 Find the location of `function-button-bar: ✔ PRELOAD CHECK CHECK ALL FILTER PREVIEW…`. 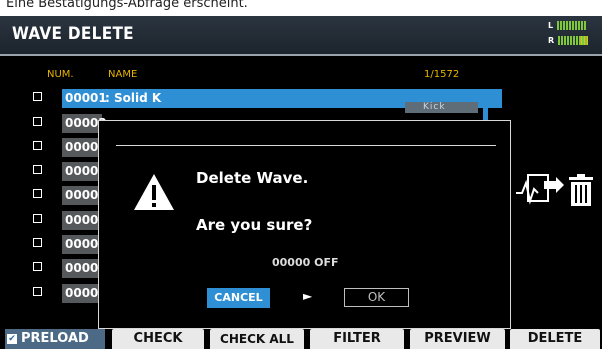

function-button-bar: ✔ PRELOAD CHECK CHECK ALL FILTER PREVIEW… is located at coordinates (301, 338).